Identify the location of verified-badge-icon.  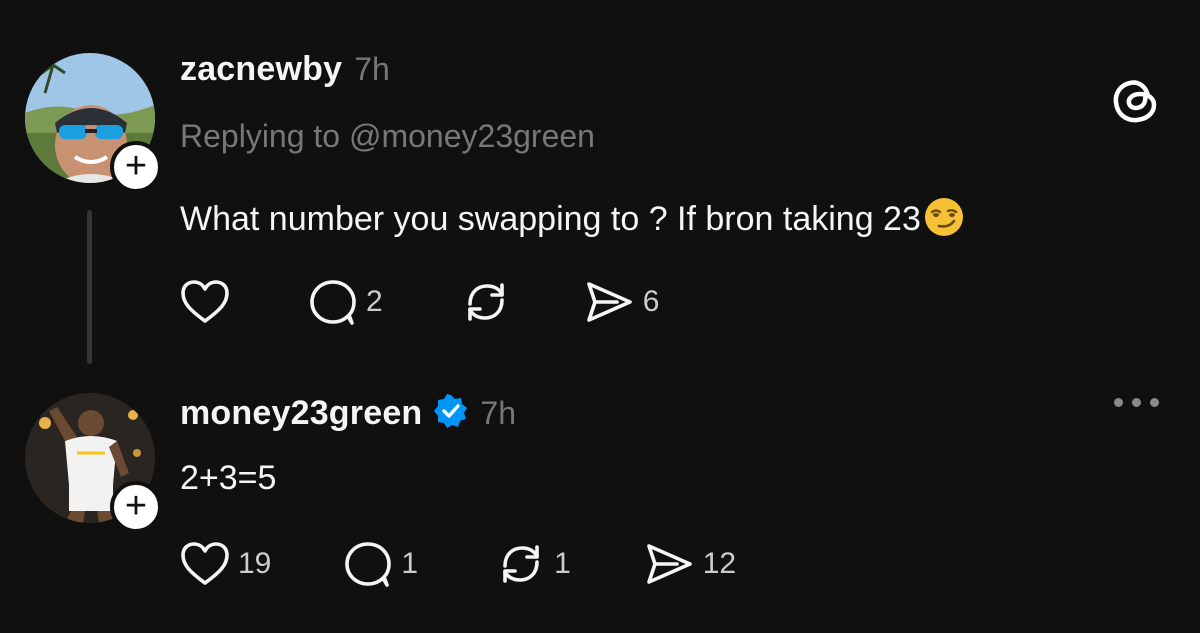
(451, 411).